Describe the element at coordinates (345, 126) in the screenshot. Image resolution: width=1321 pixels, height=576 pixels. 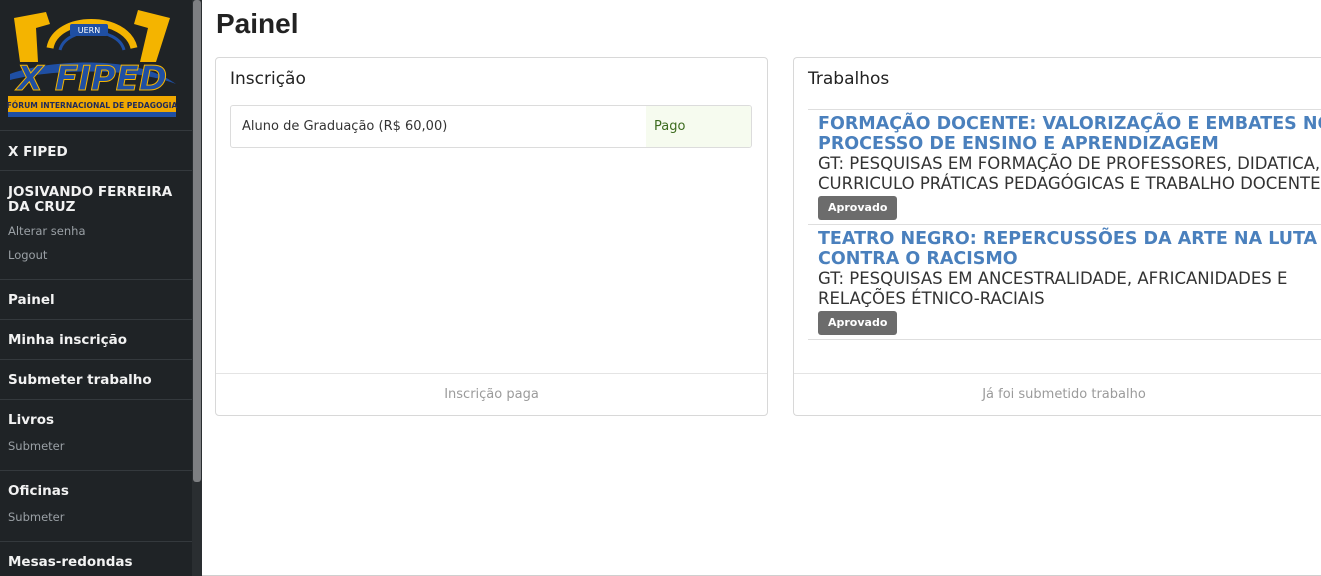
I see `registration-type: Aluno de Graduação (R$ 60,00)` at that location.